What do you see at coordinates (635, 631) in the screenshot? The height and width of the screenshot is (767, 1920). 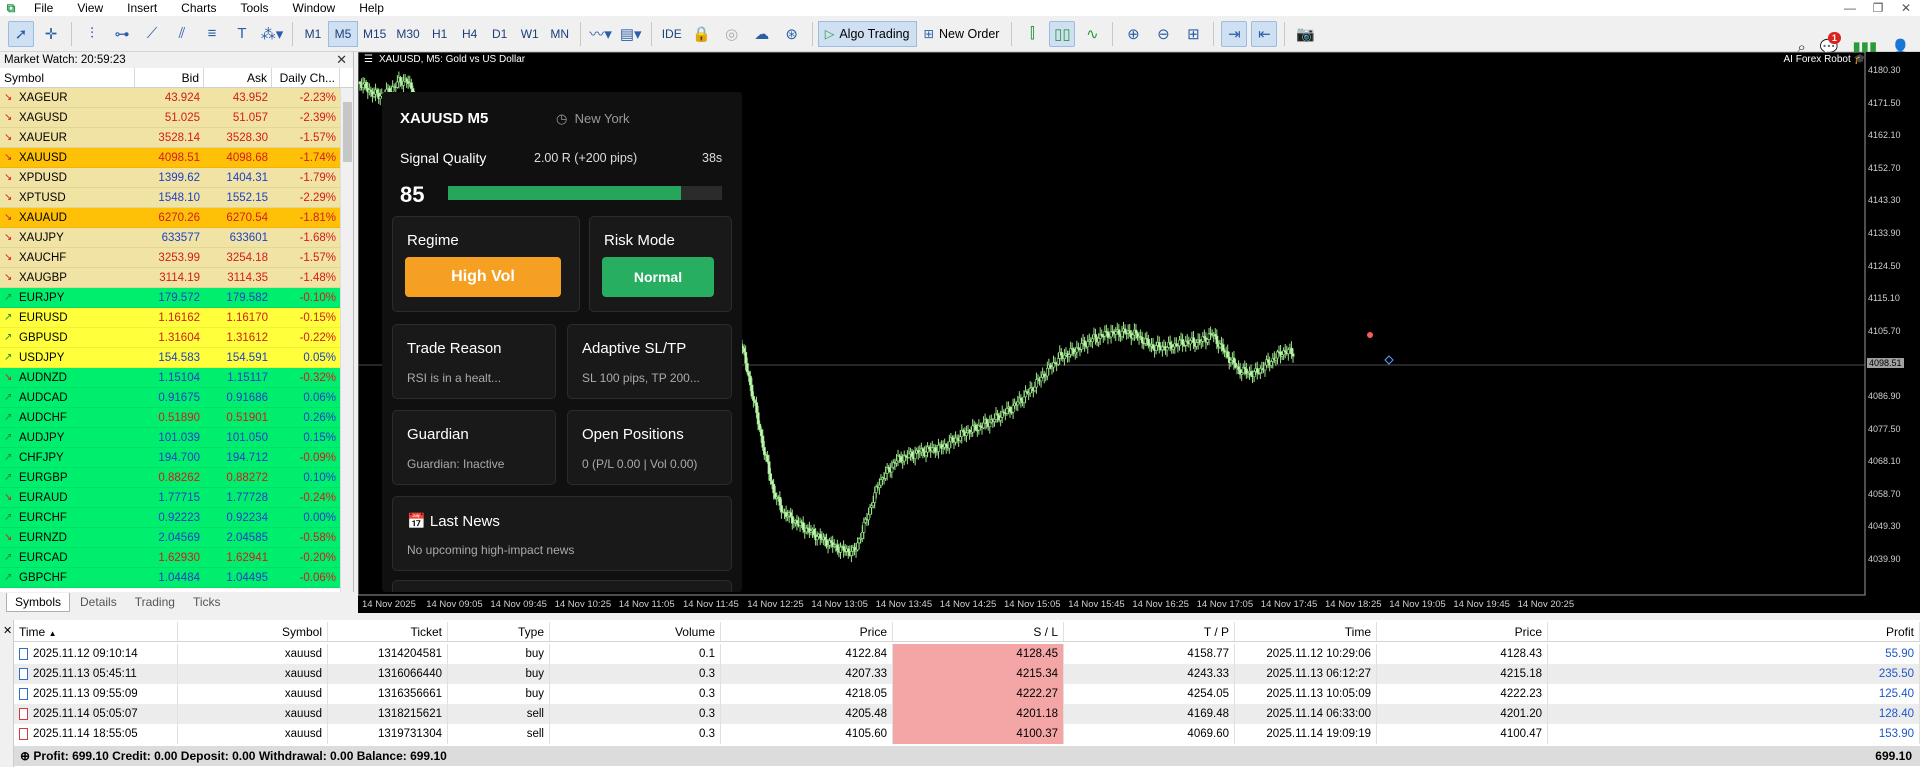 I see `col-volume: Volume` at bounding box center [635, 631].